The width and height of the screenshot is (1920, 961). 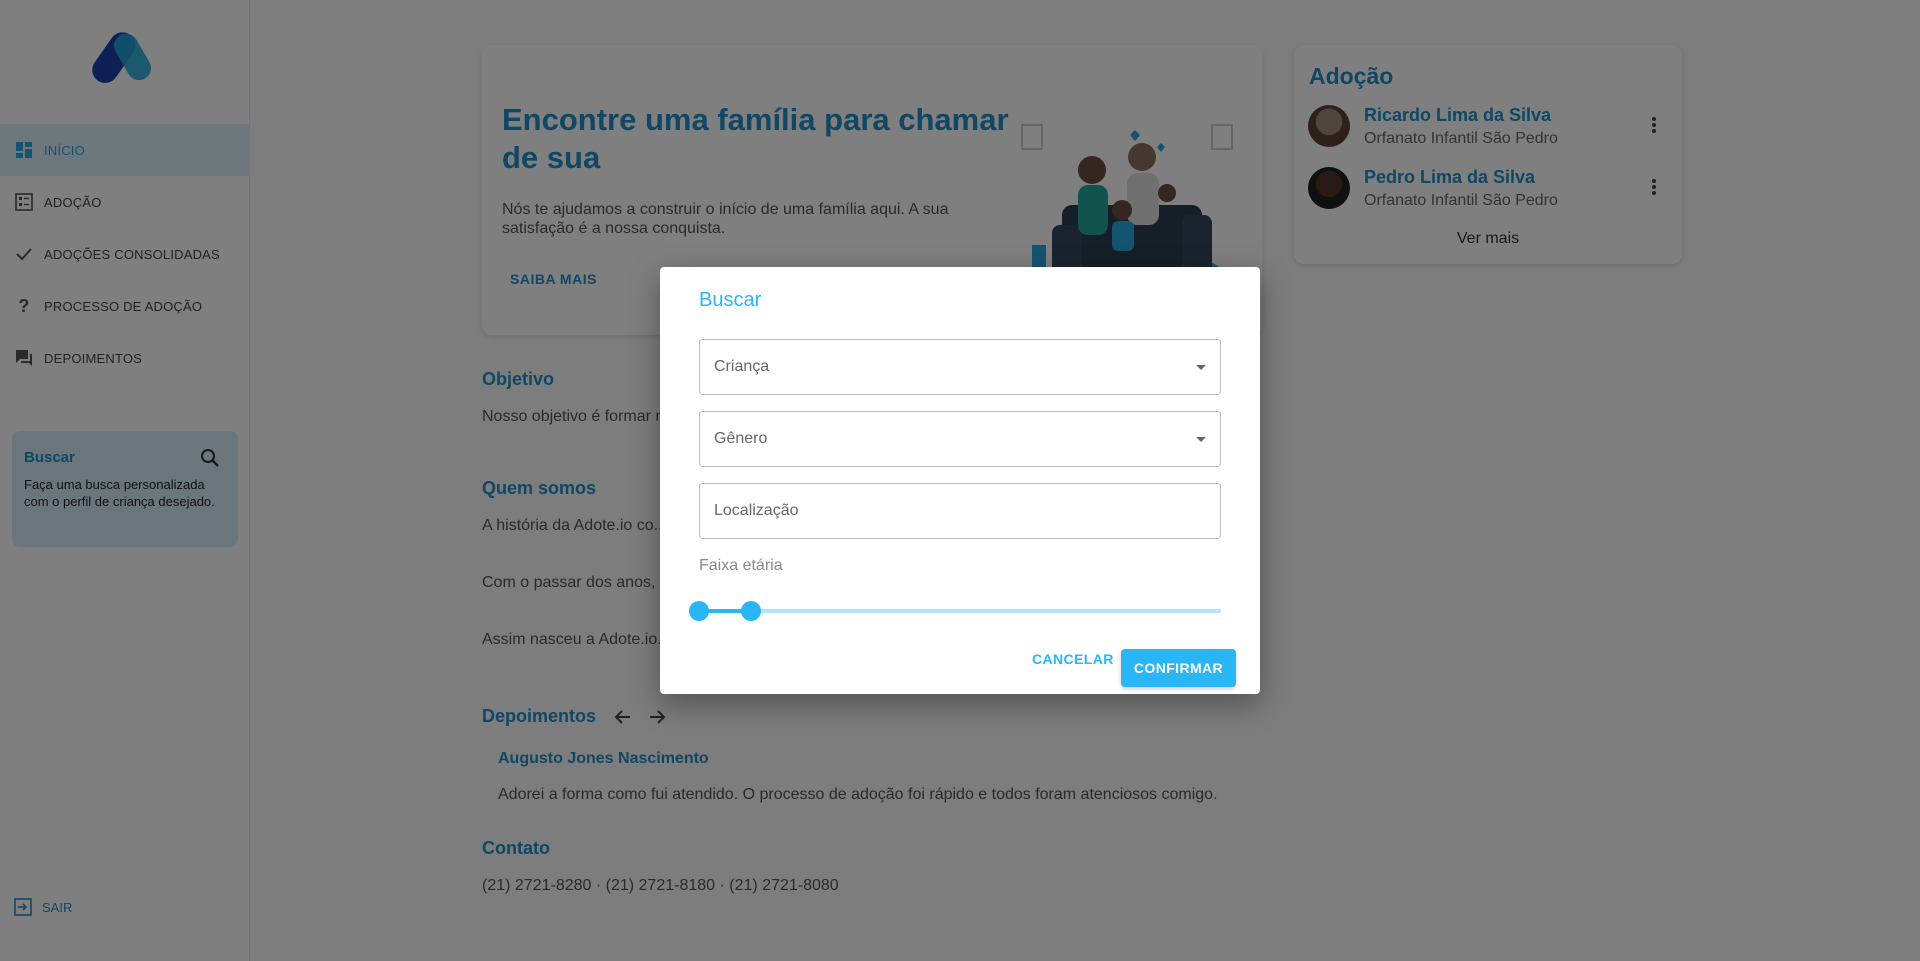 What do you see at coordinates (960, 367) in the screenshot?
I see `child-select: Criança` at bounding box center [960, 367].